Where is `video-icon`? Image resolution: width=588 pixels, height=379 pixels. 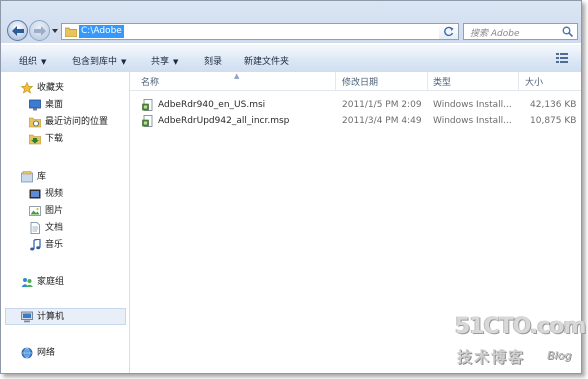 video-icon is located at coordinates (35, 194).